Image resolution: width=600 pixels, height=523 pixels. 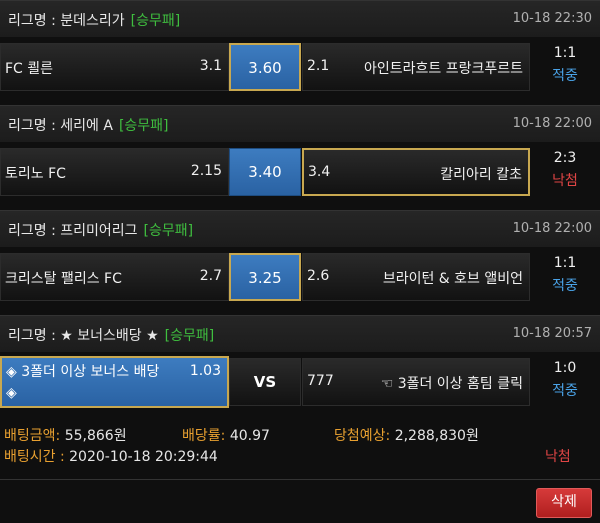 I want to click on home-pick-button: 크리스탈 팰리스 FC 2.7, so click(x=114, y=277).